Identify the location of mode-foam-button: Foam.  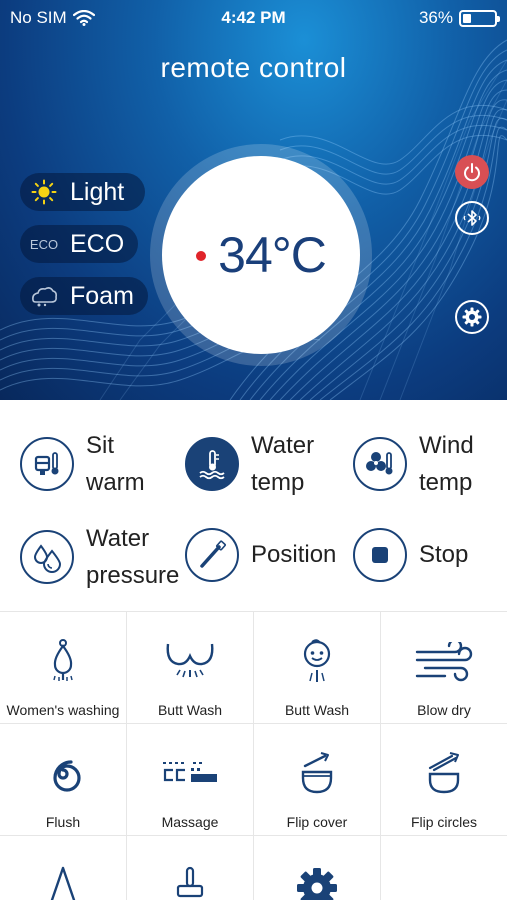
(84, 296).